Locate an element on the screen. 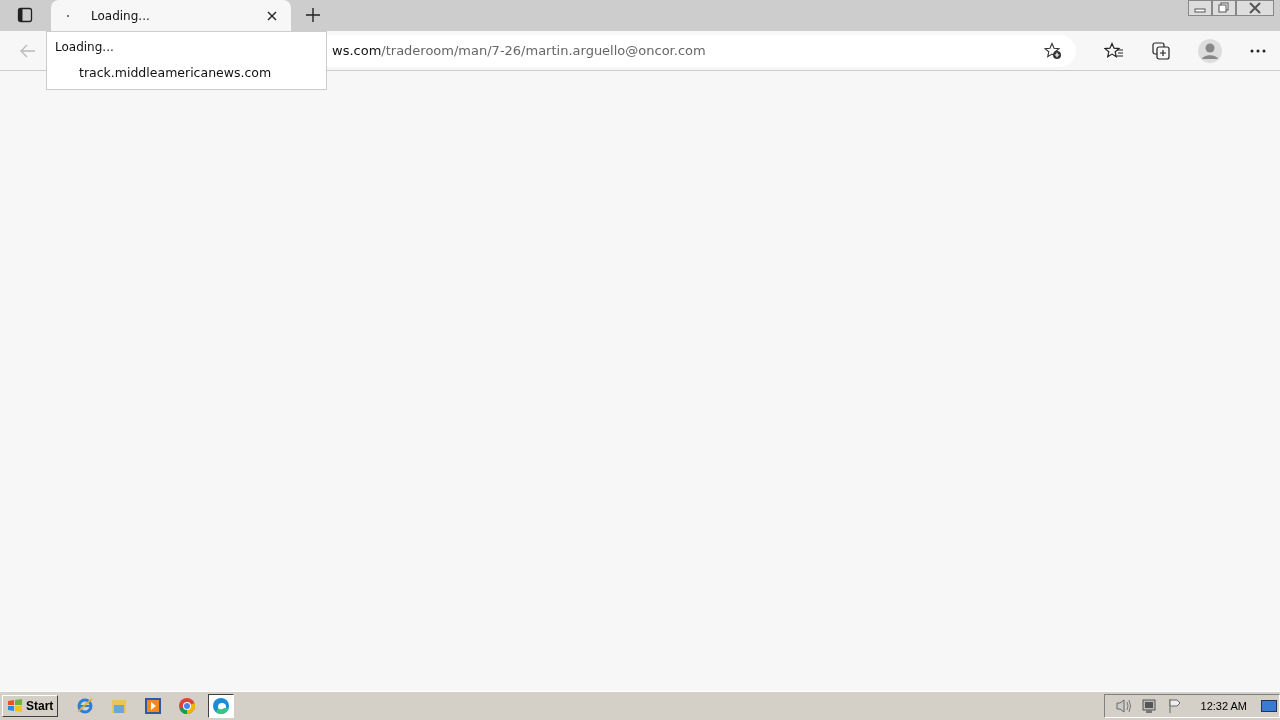 The image size is (1280, 720). network-icon is located at coordinates (1149, 706).